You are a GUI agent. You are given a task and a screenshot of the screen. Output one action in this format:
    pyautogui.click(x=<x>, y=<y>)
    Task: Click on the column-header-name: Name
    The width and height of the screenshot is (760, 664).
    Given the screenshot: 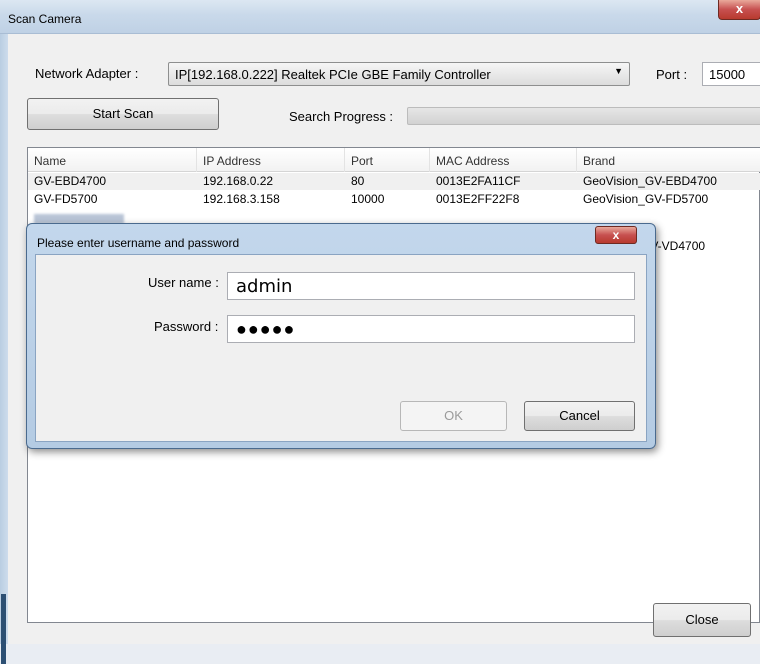 What is the action you would take?
    pyautogui.click(x=112, y=160)
    